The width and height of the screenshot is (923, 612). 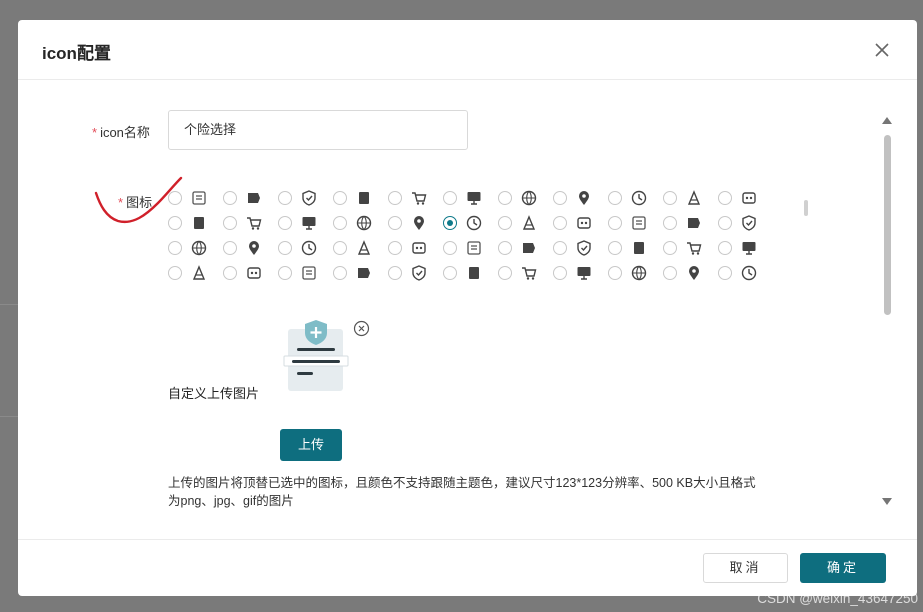 I want to click on cancel-button: 取消, so click(x=745, y=568).